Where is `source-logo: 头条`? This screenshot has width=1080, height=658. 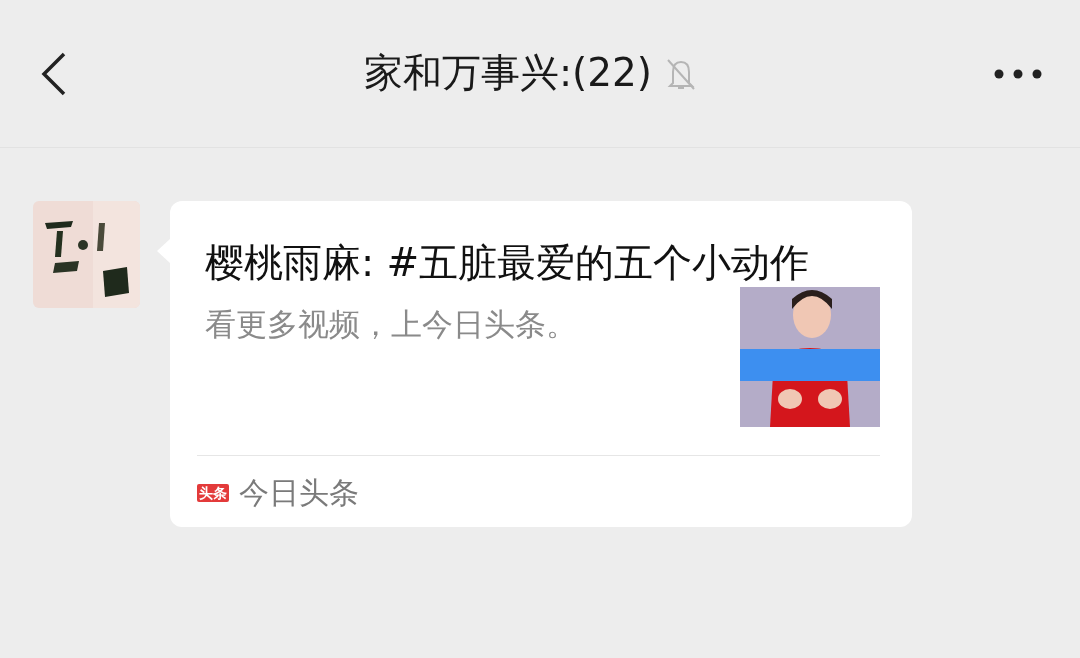 source-logo: 头条 is located at coordinates (213, 492).